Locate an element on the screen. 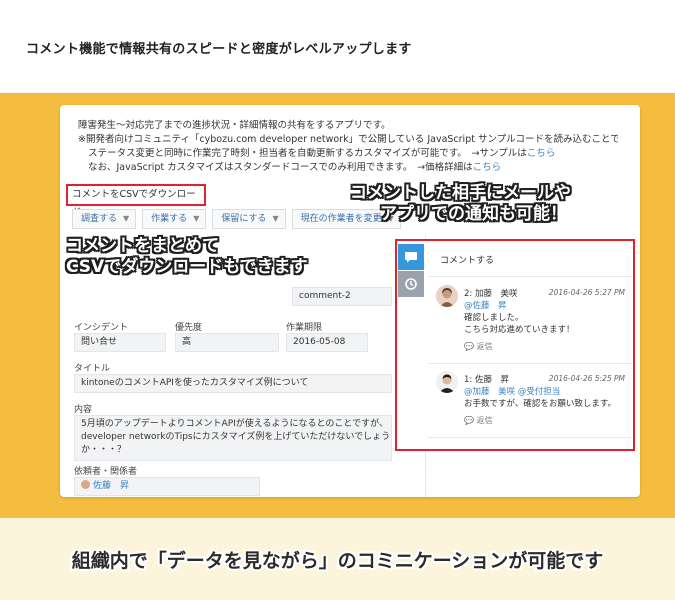 The width and height of the screenshot is (675, 600). deadline-label: 作業期限 is located at coordinates (304, 328).